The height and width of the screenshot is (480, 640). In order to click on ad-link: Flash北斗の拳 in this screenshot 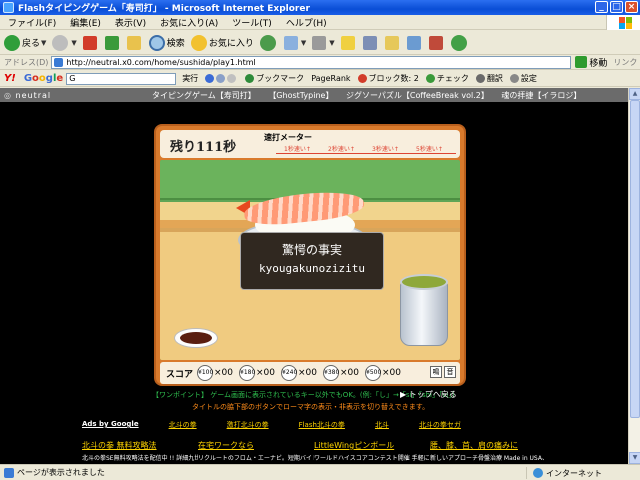, I will do `click(322, 425)`.